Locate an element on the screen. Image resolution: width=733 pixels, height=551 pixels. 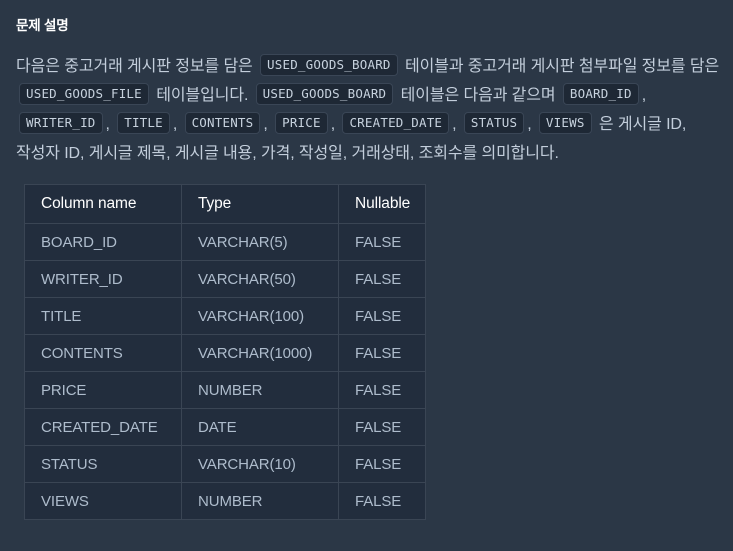
inline-code-chip: WRITER_ID is located at coordinates (61, 123).